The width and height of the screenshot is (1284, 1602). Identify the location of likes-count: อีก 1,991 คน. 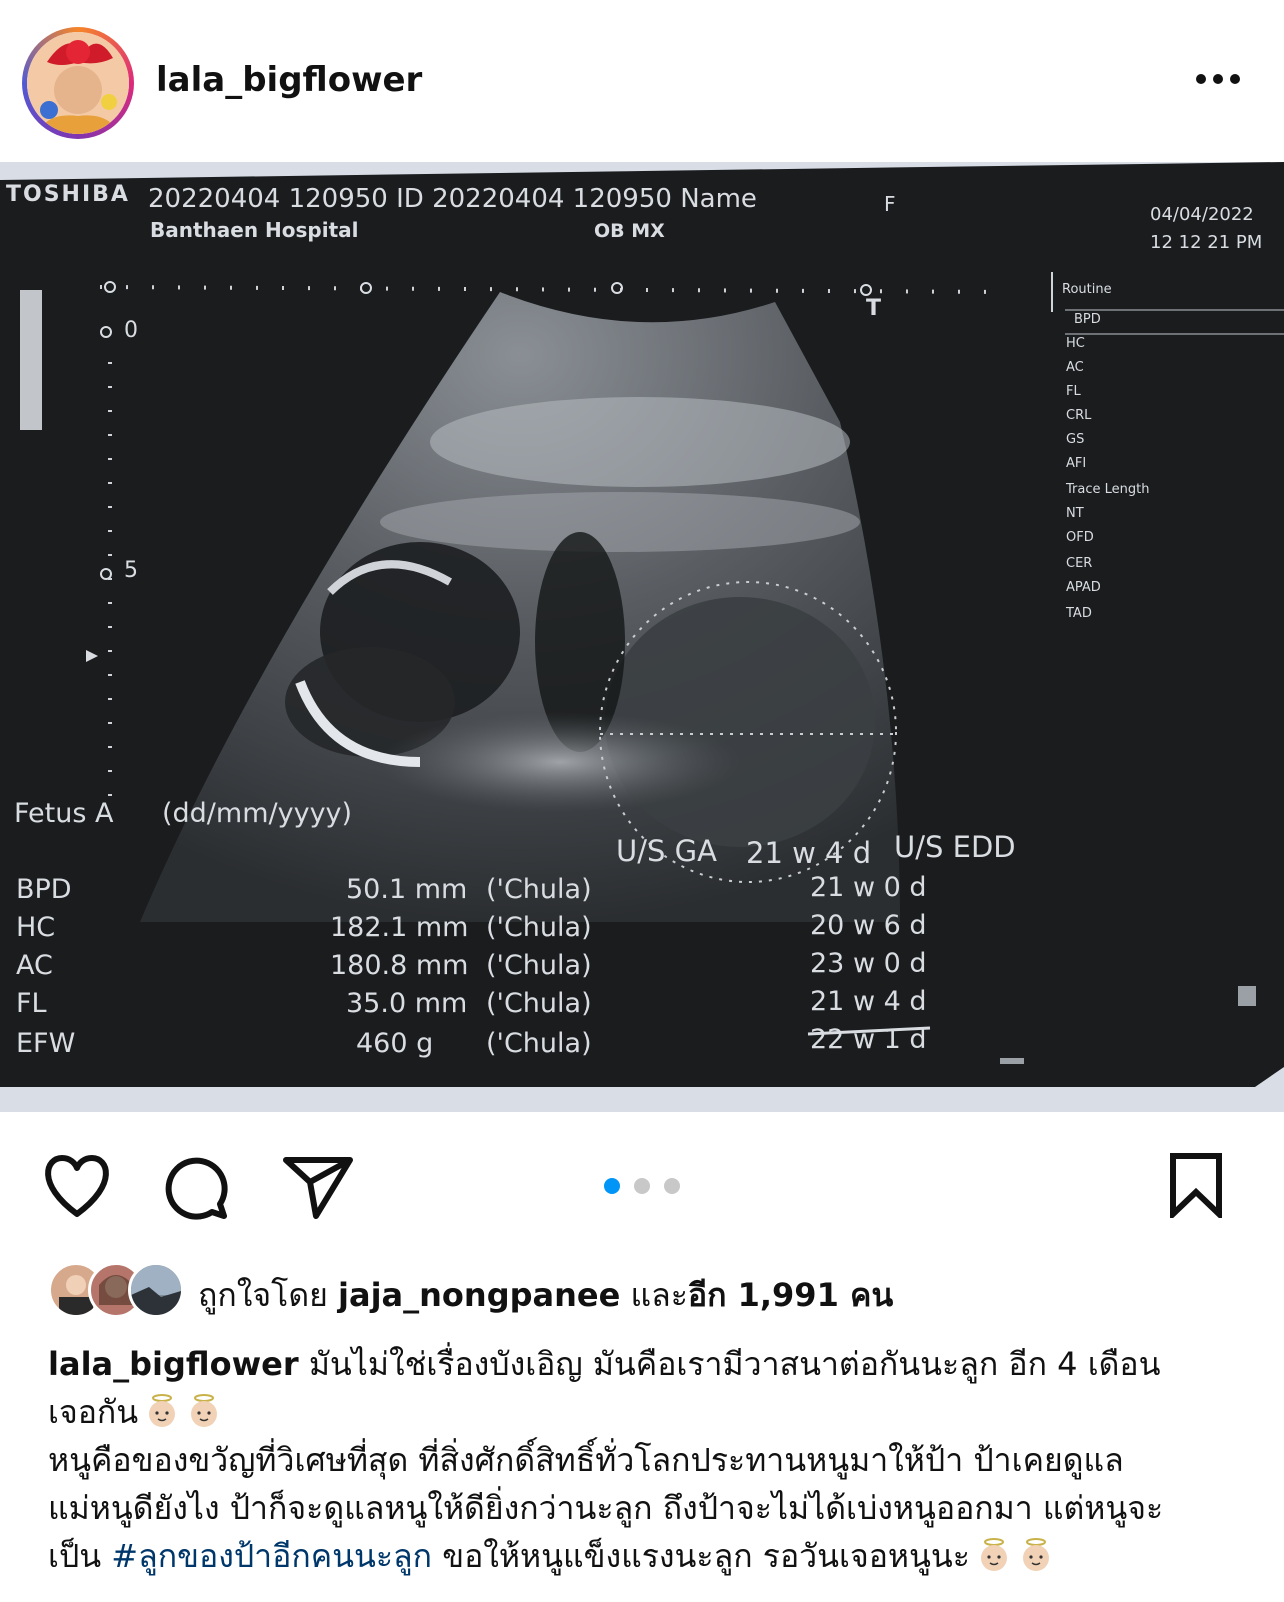
(790, 1295).